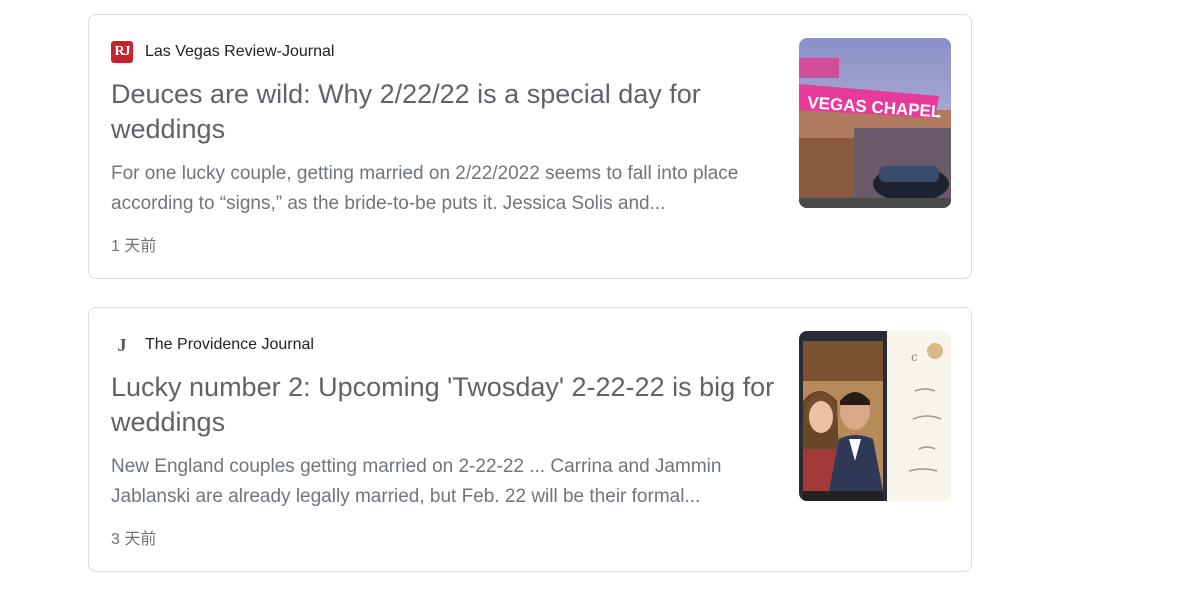  I want to click on news-age: 3 天前, so click(134, 539).